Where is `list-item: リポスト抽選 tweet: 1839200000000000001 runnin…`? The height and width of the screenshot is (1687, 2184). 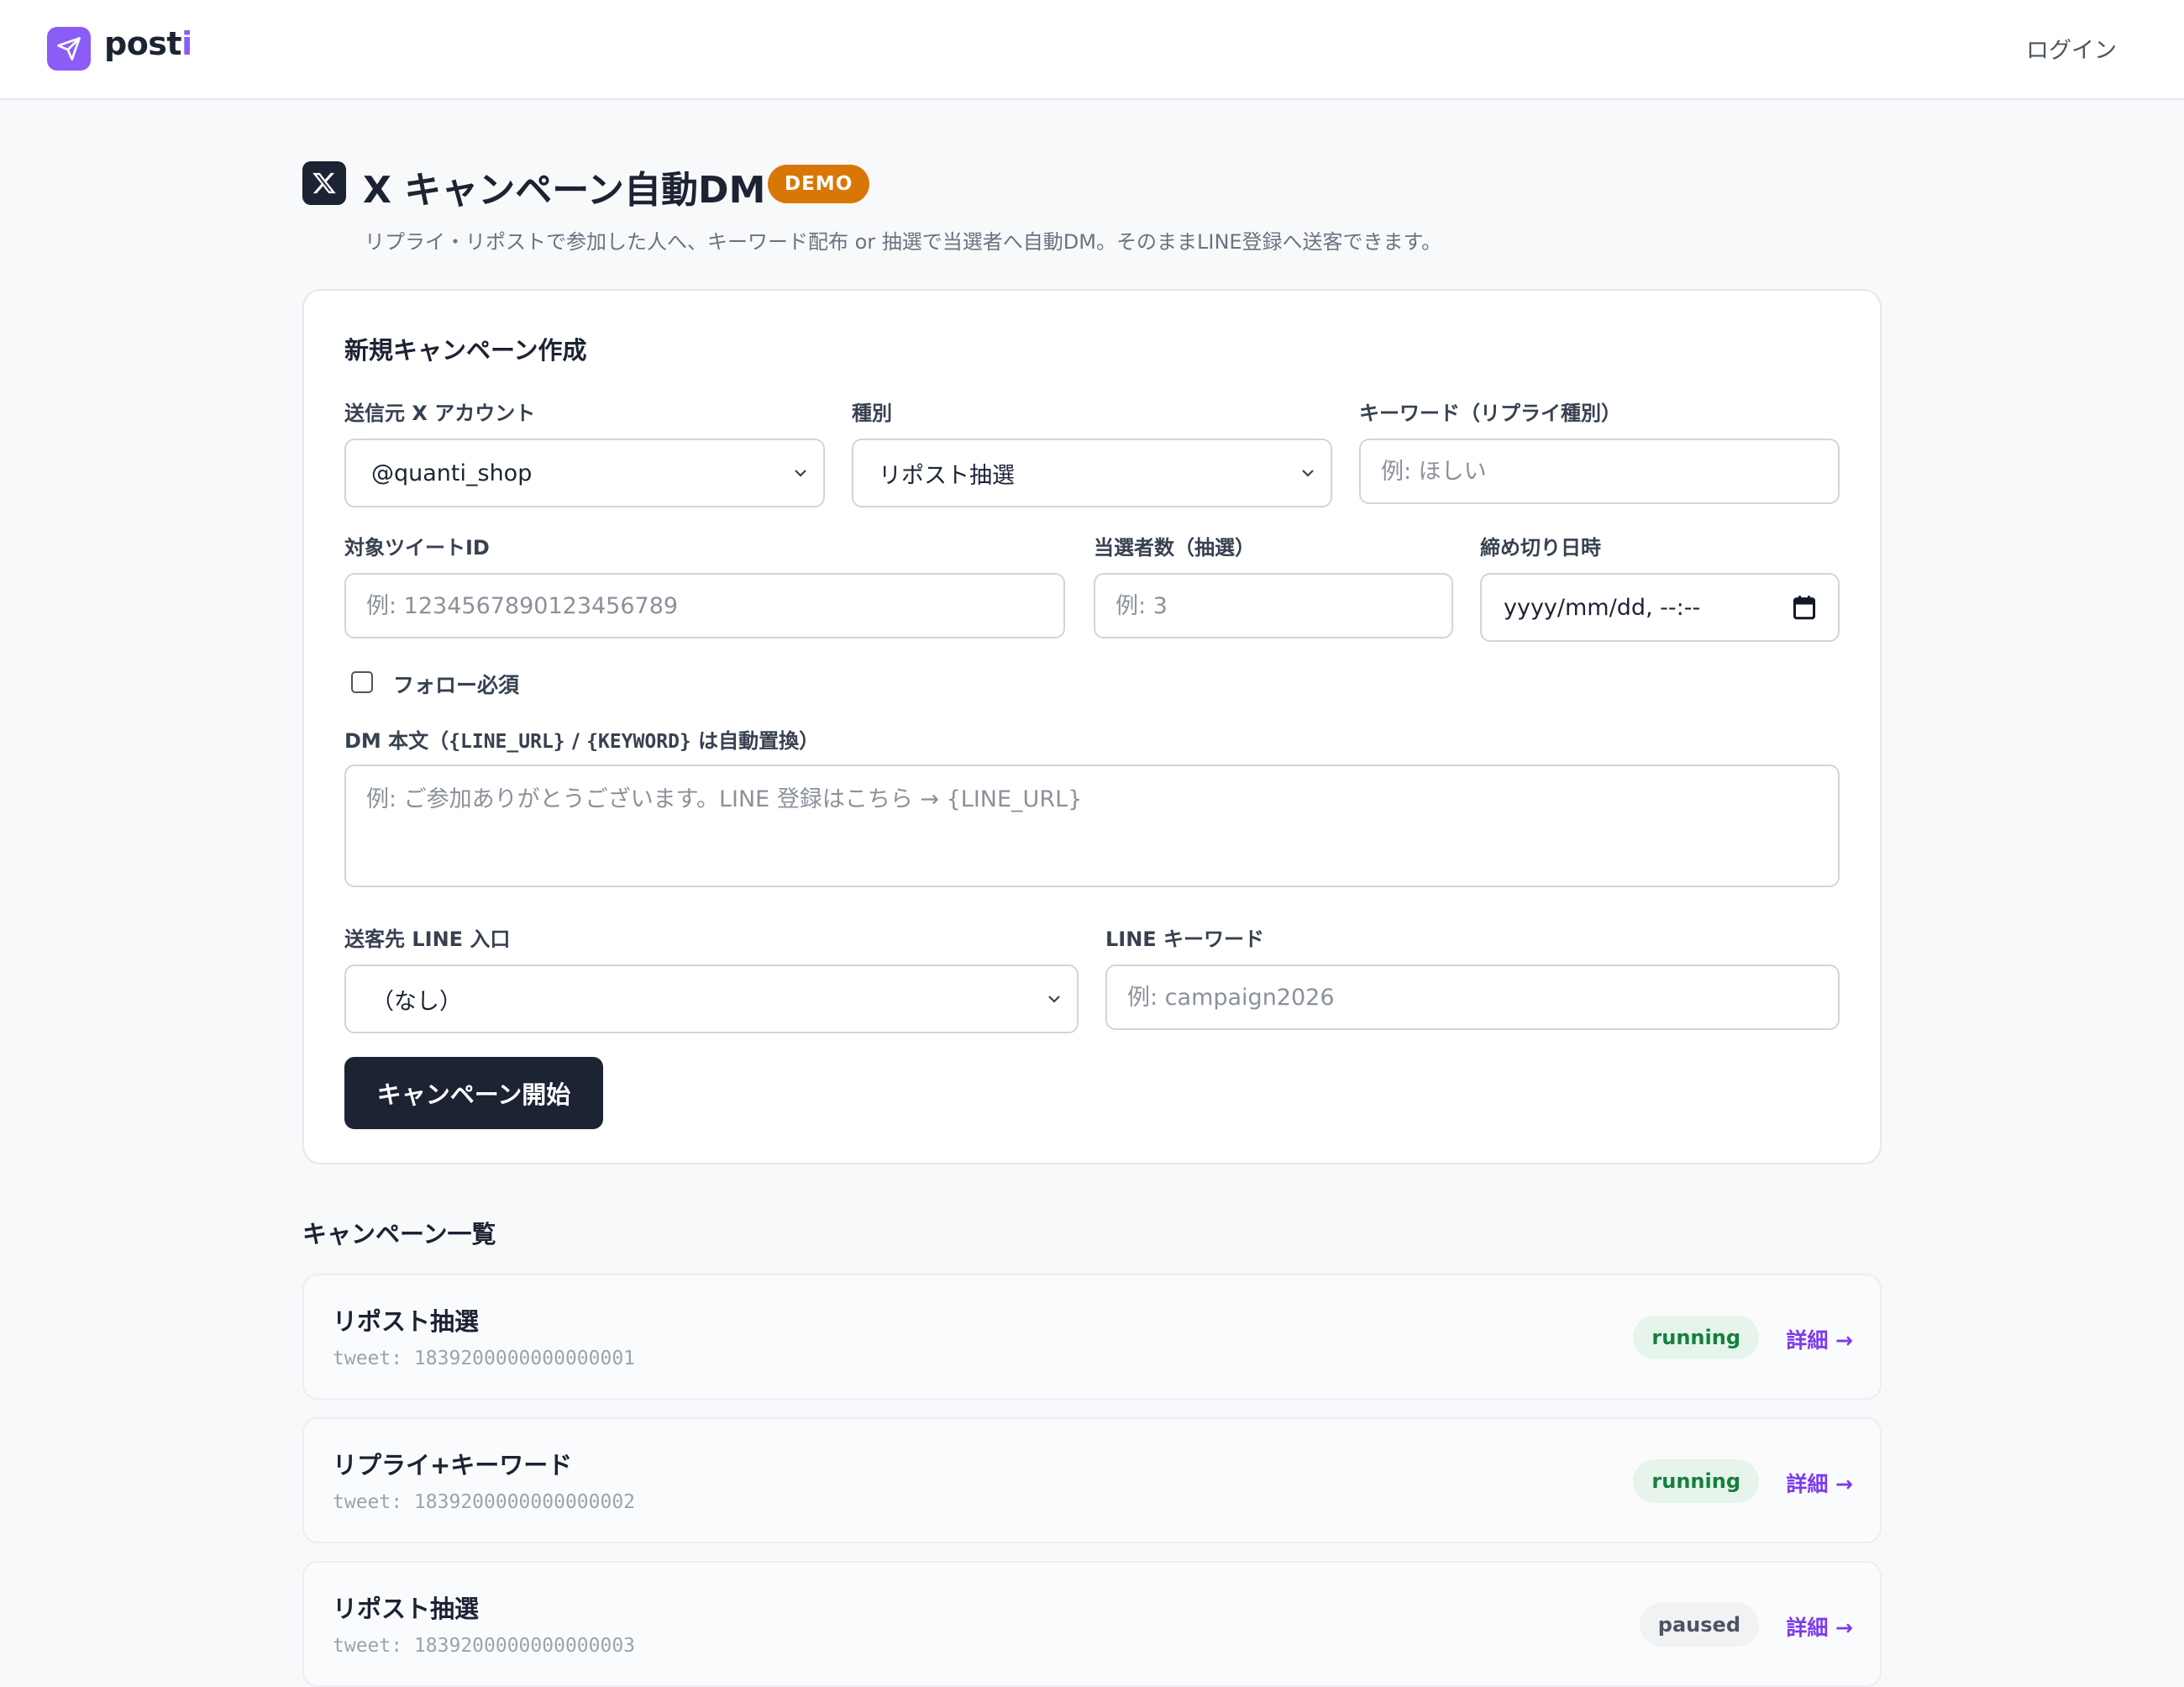
list-item: リポスト抽選 tweet: 1839200000000000001 runnin… is located at coordinates (1092, 1337).